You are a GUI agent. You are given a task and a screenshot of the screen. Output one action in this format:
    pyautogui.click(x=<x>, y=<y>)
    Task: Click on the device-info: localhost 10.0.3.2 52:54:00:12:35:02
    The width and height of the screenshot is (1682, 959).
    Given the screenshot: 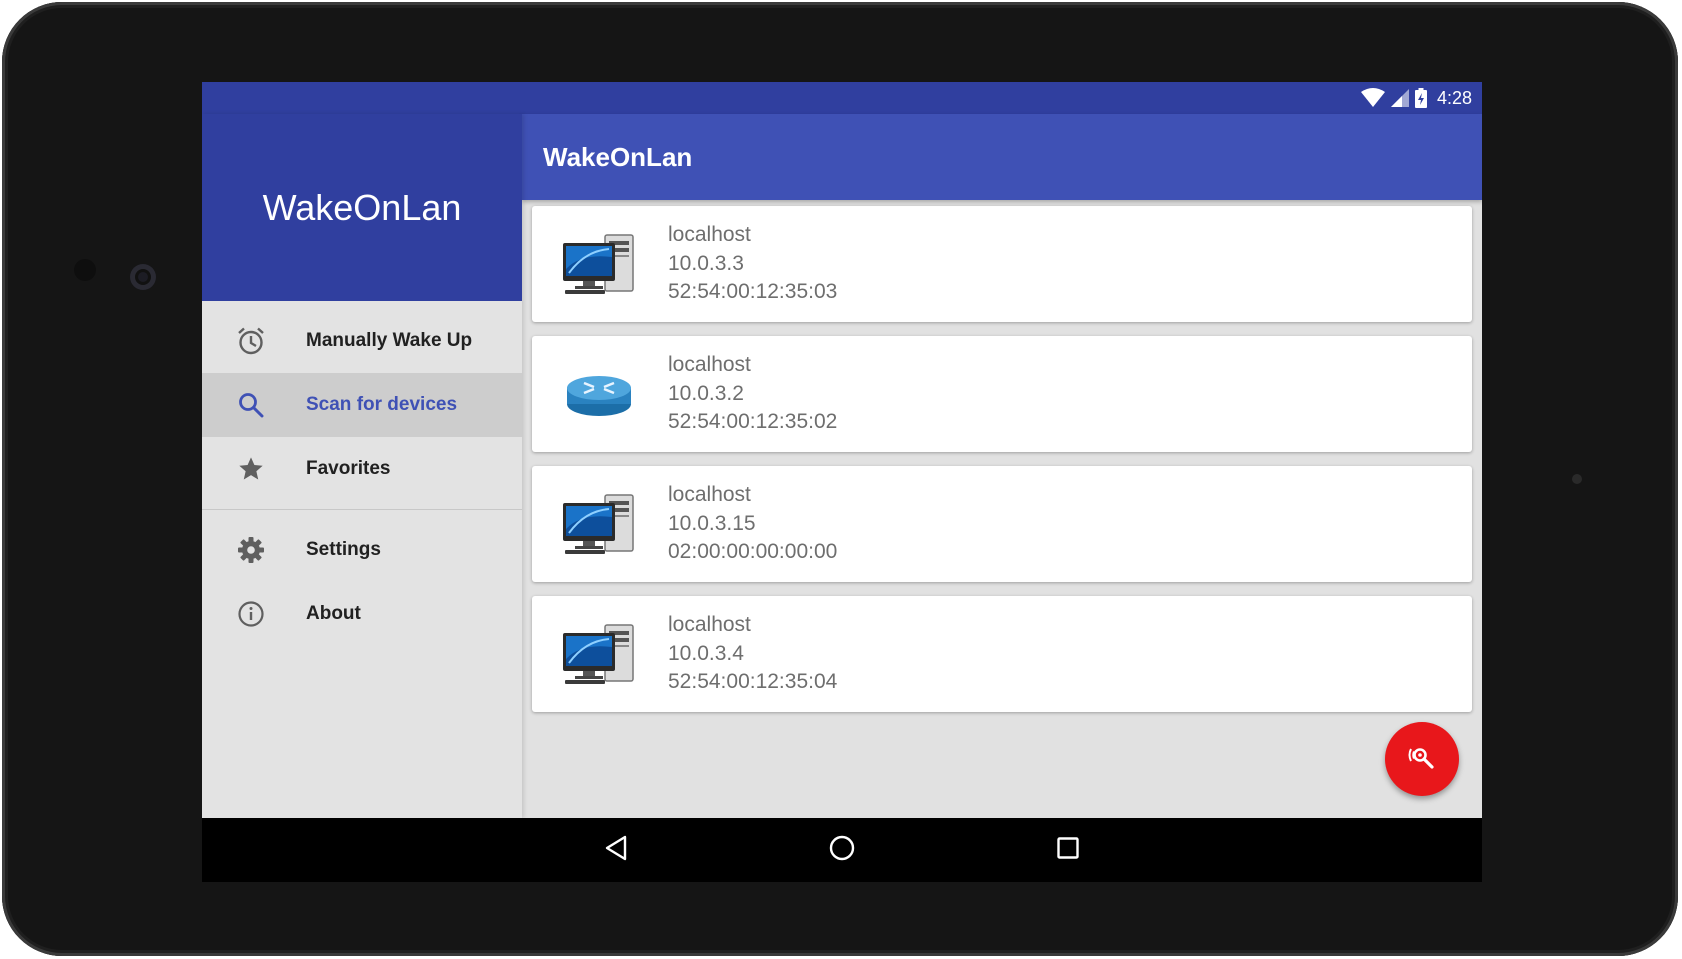 What is the action you would take?
    pyautogui.click(x=752, y=394)
    